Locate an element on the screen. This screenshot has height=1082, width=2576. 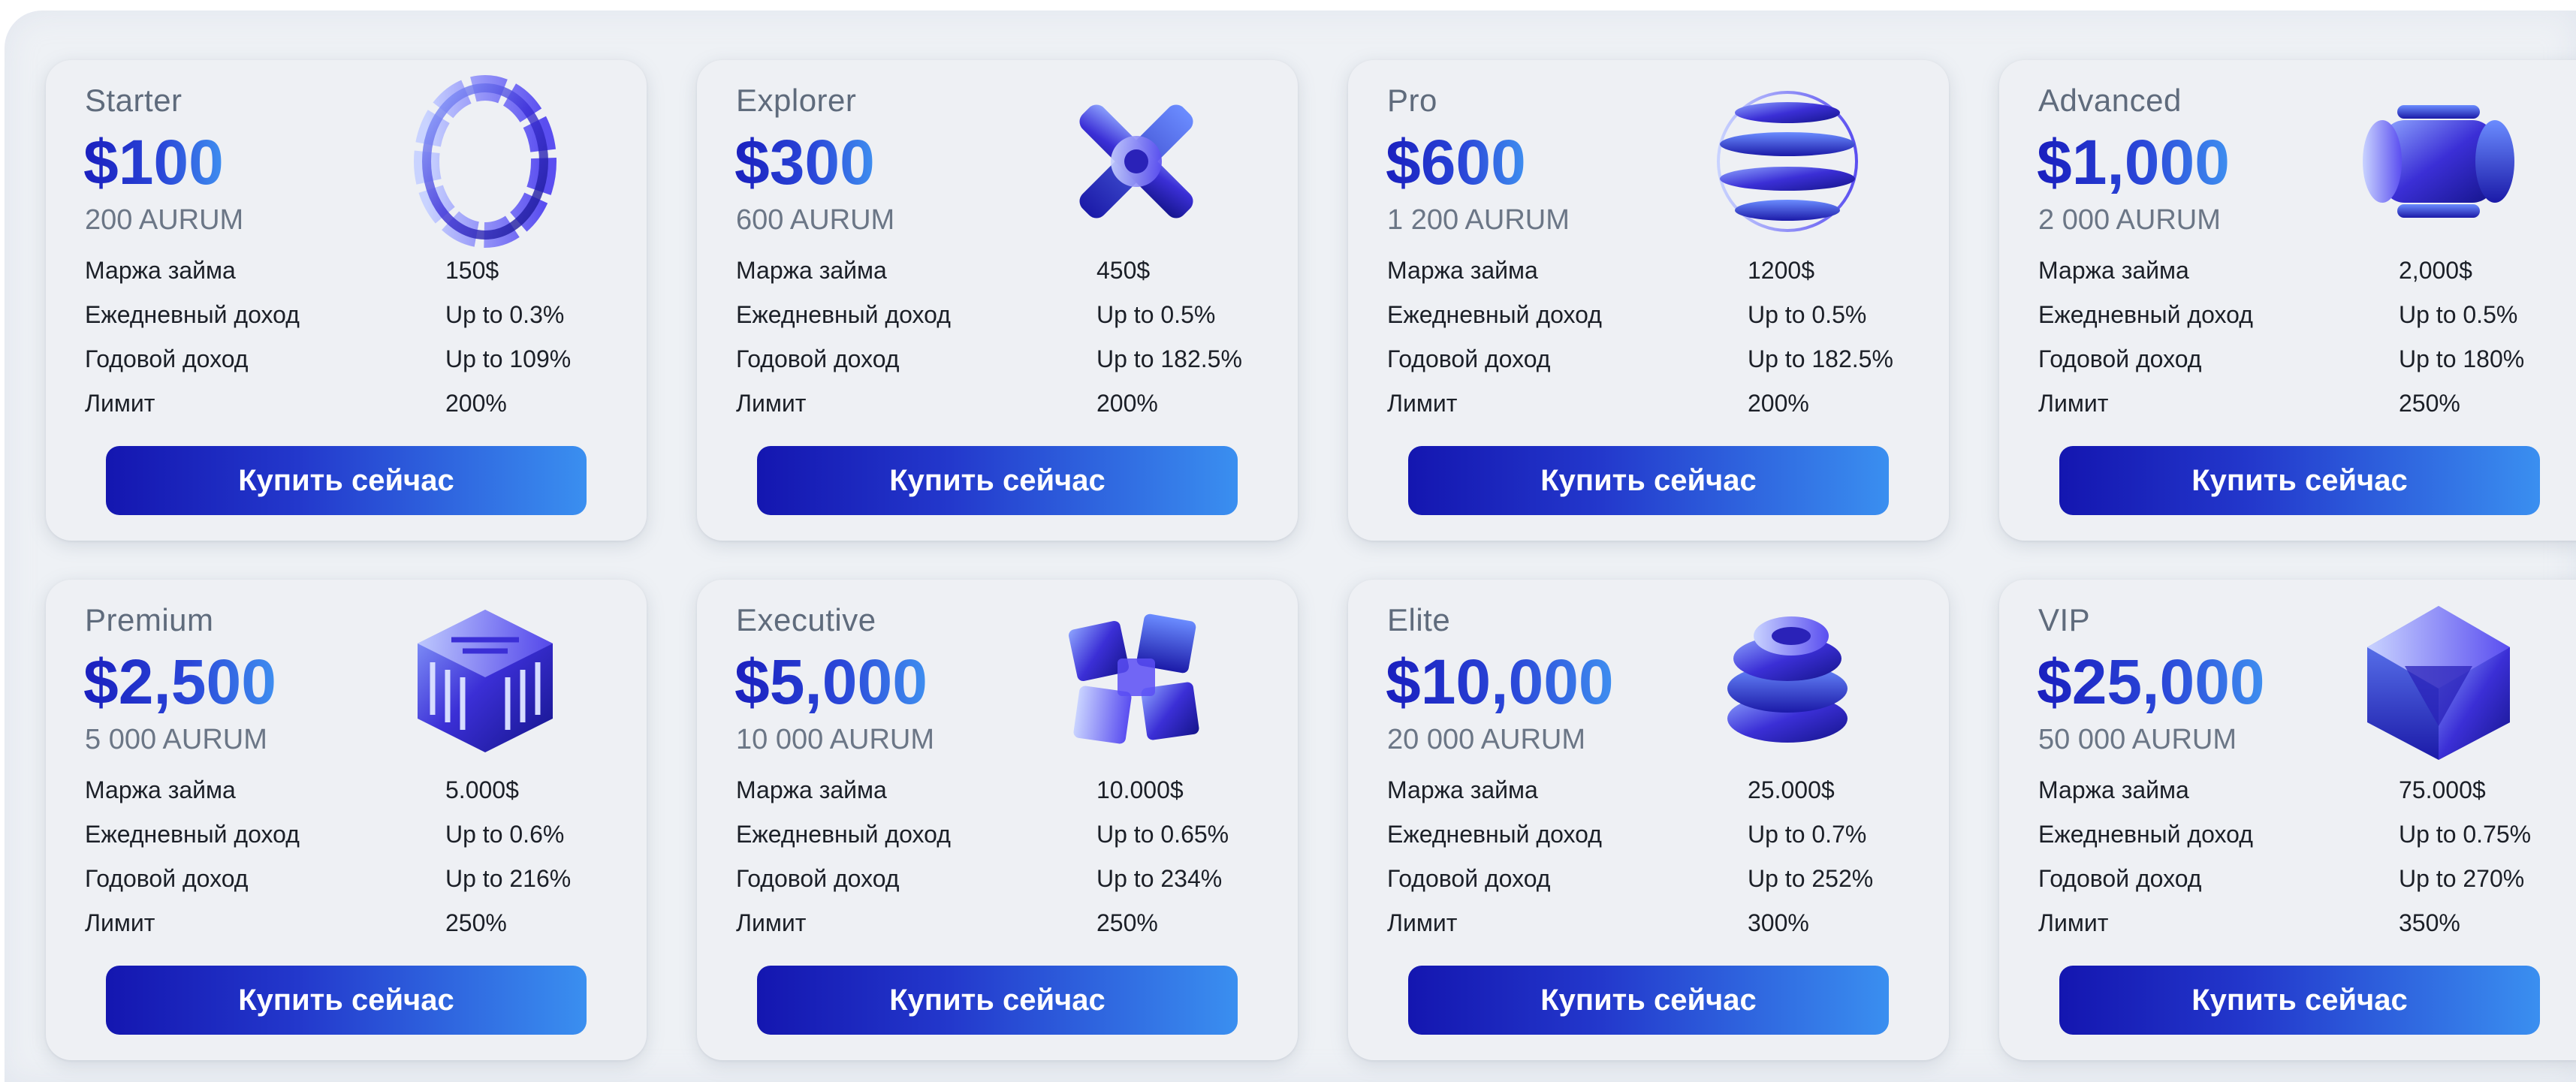
row-value: 5.000$ is located at coordinates (482, 789).